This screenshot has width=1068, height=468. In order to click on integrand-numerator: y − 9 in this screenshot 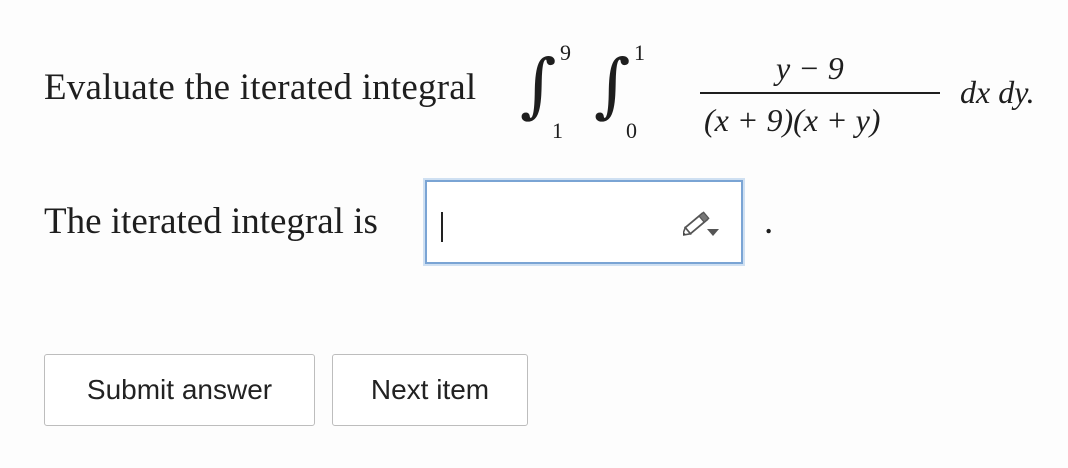, I will do `click(810, 68)`.